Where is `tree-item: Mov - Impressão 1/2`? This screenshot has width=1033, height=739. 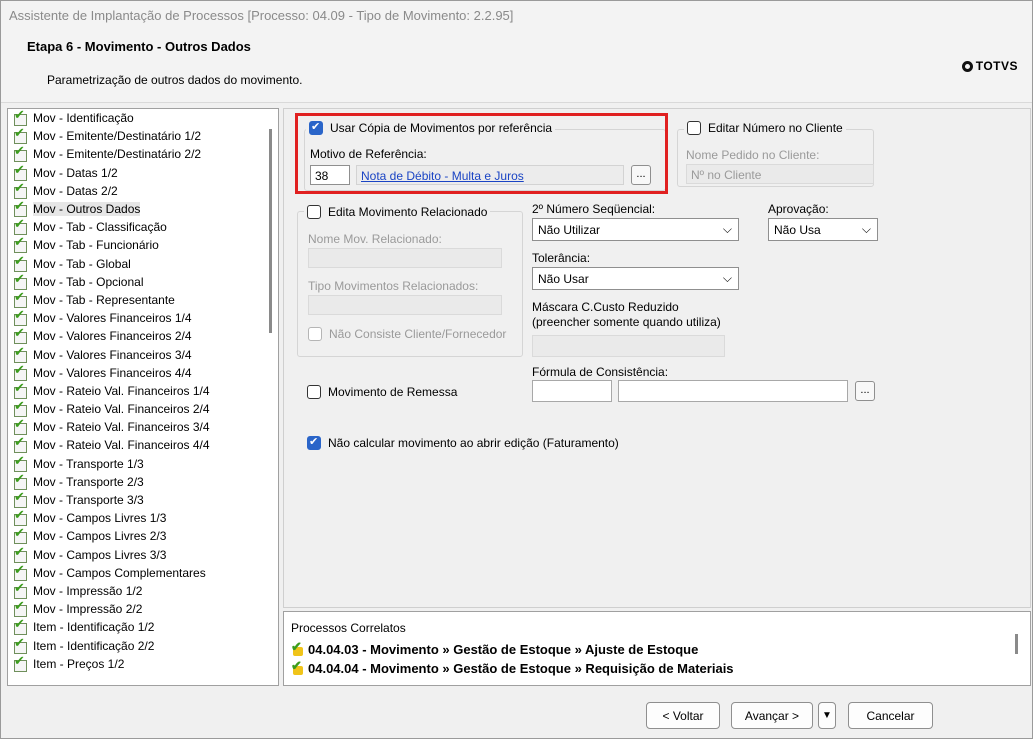 tree-item: Mov - Impressão 1/2 is located at coordinates (143, 590).